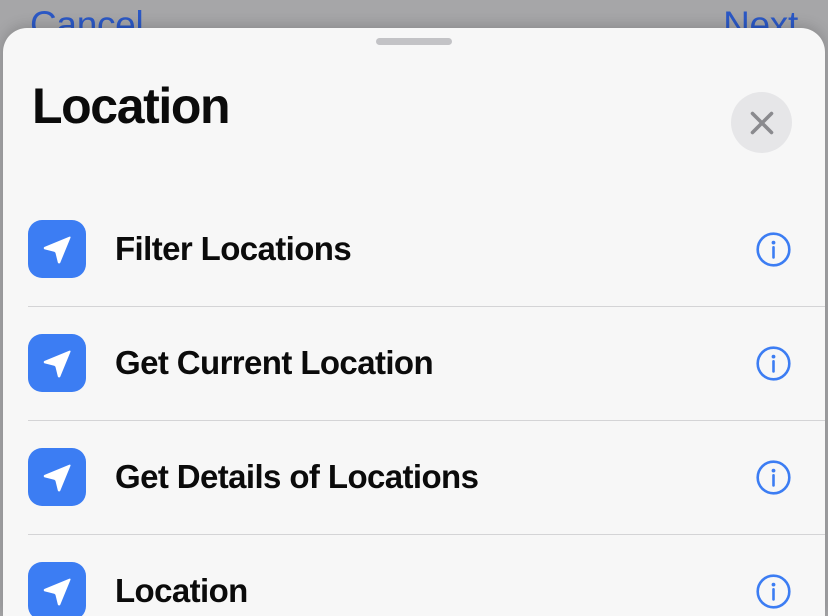 This screenshot has height=616, width=828. What do you see at coordinates (274, 362) in the screenshot?
I see `list-item-label: Get Current Location` at bounding box center [274, 362].